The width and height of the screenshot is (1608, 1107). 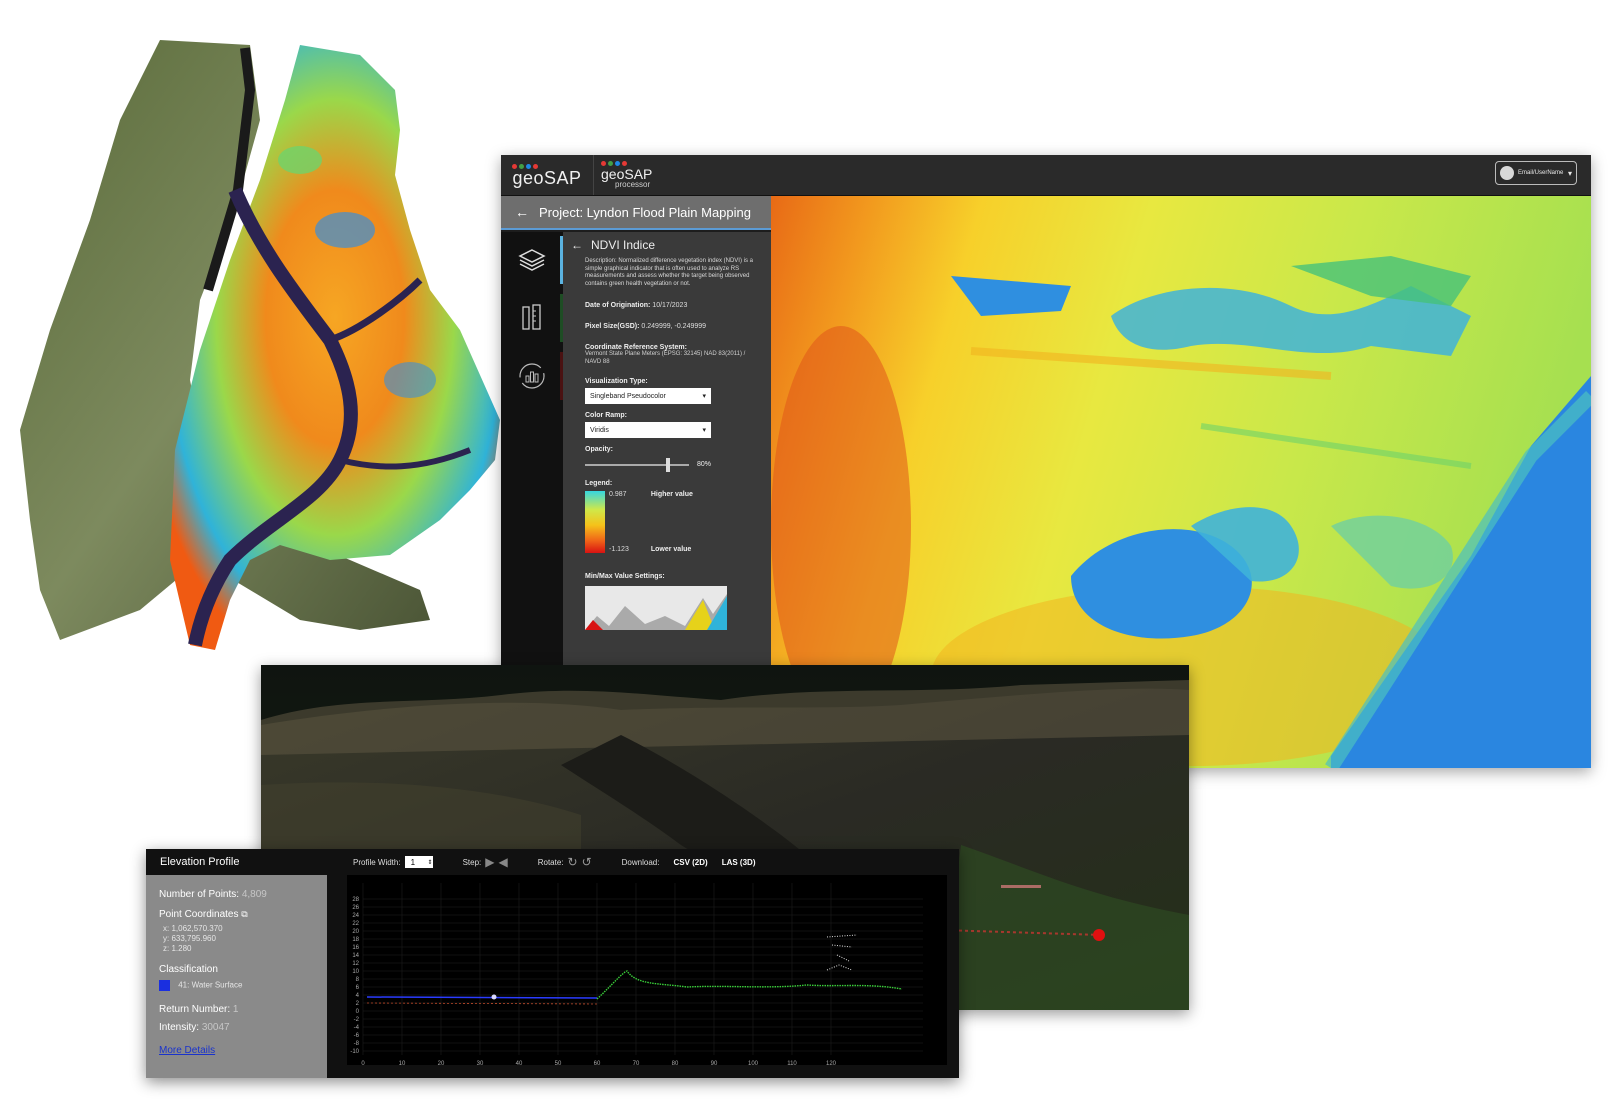 I want to click on visualization-type-select: Singleband Pseudocolor ▾, so click(x=648, y=396).